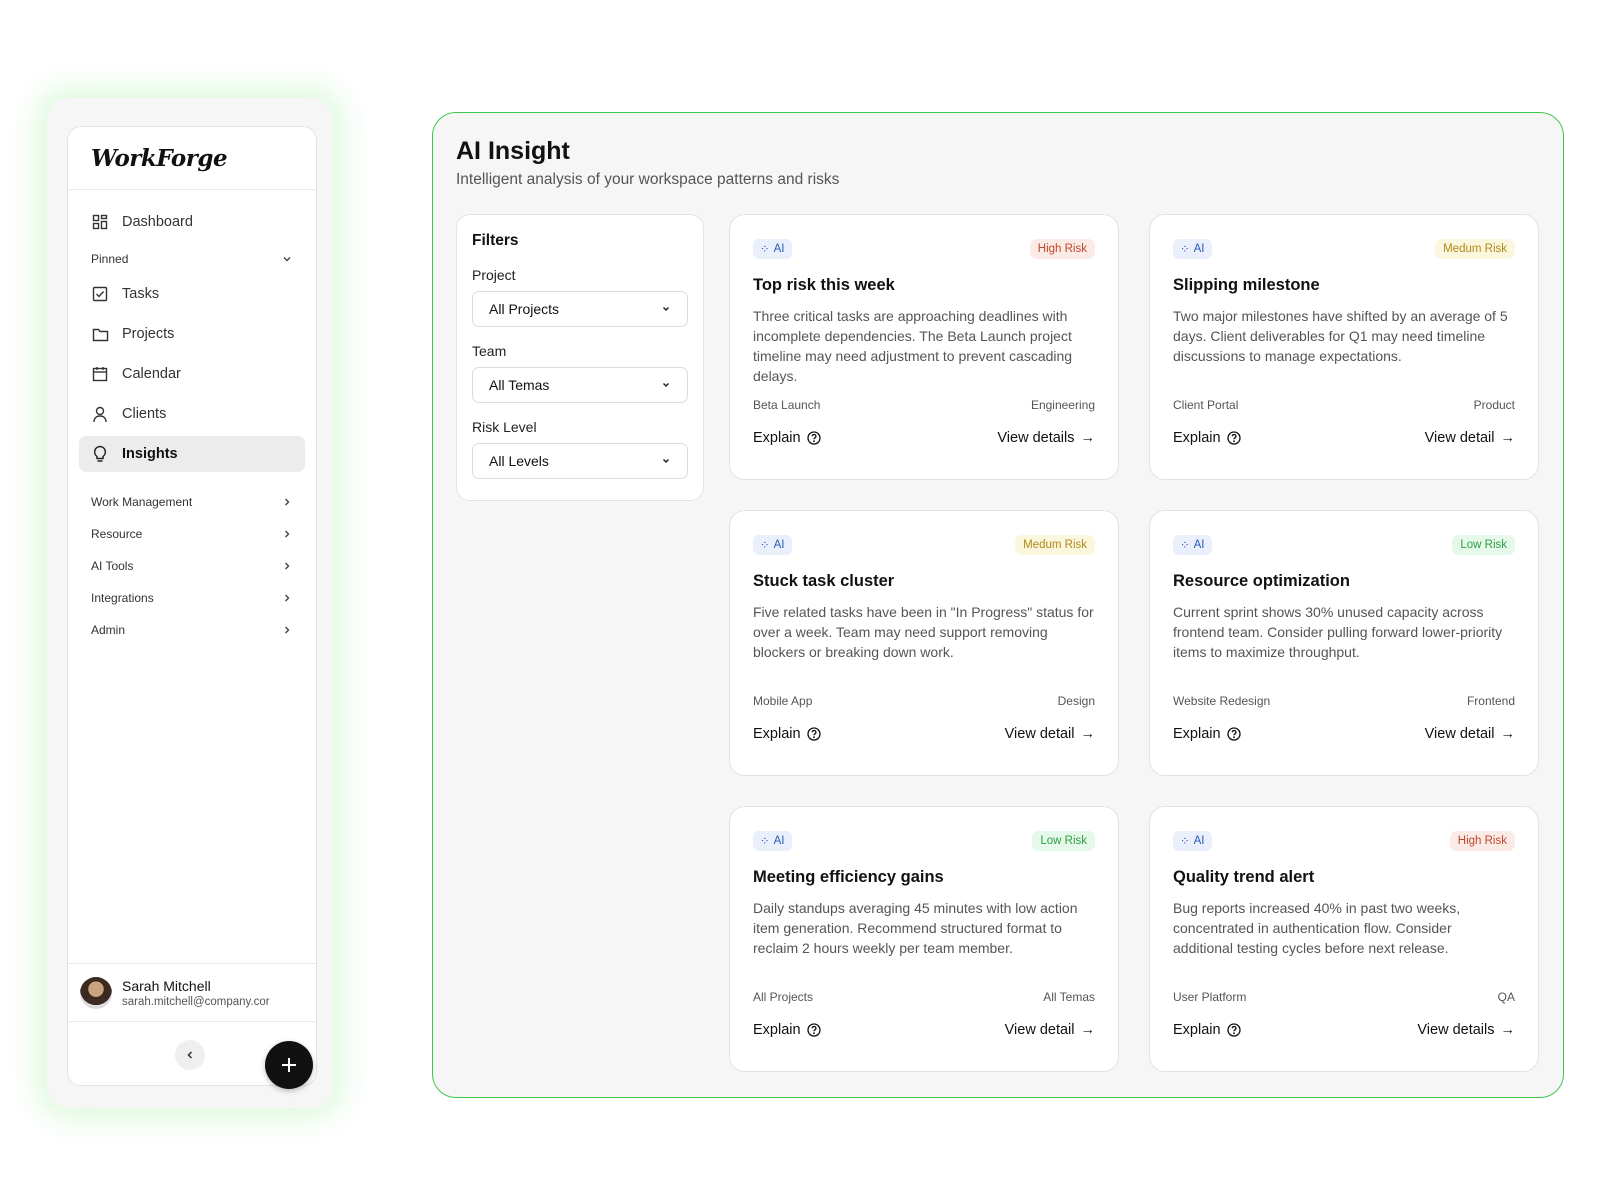  Describe the element at coordinates (824, 581) in the screenshot. I see `card-title: Stuck task cluster` at that location.